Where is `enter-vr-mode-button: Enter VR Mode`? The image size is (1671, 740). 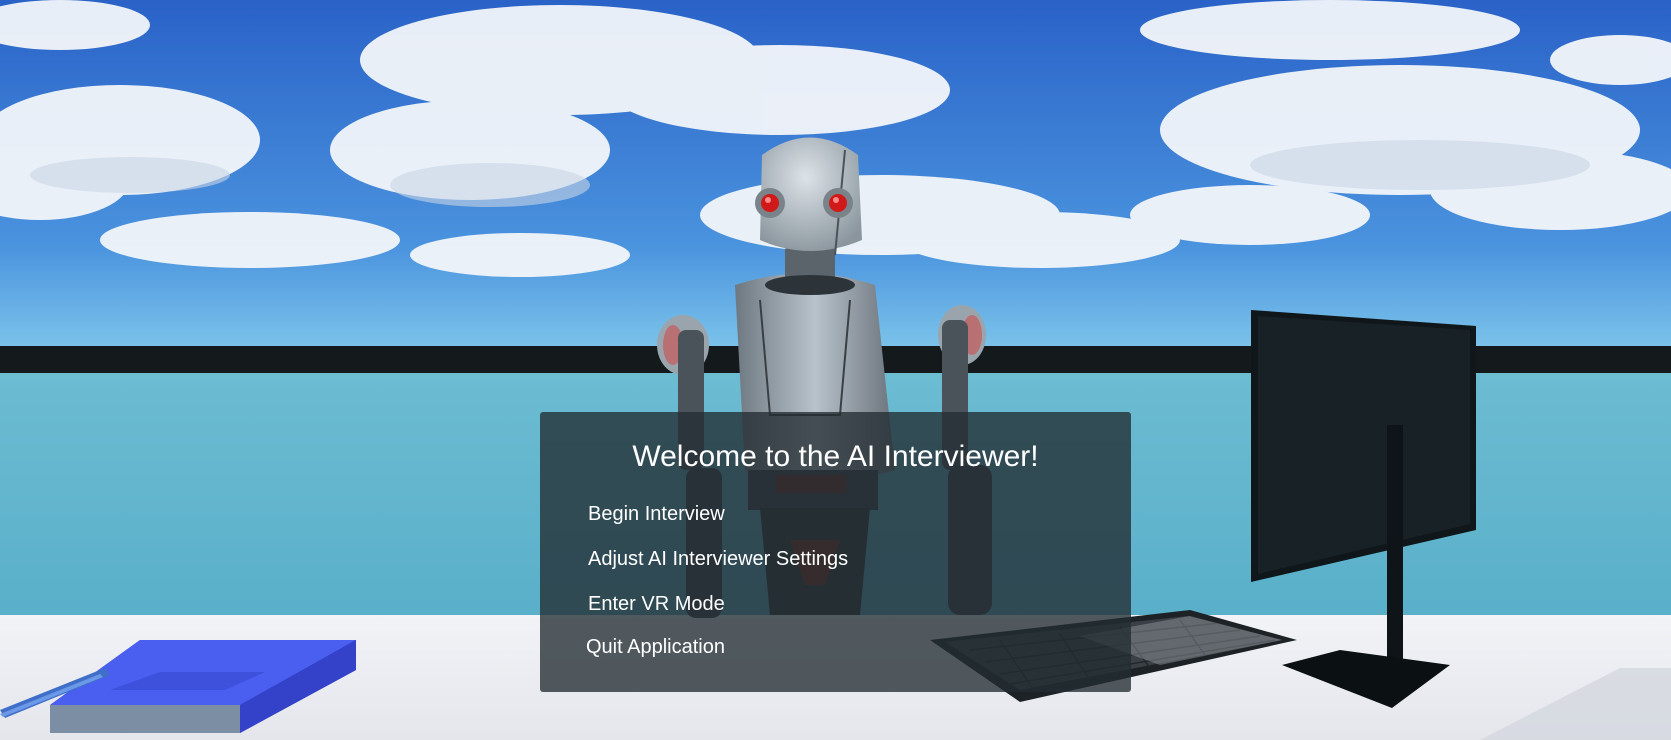 enter-vr-mode-button: Enter VR Mode is located at coordinates (656, 604).